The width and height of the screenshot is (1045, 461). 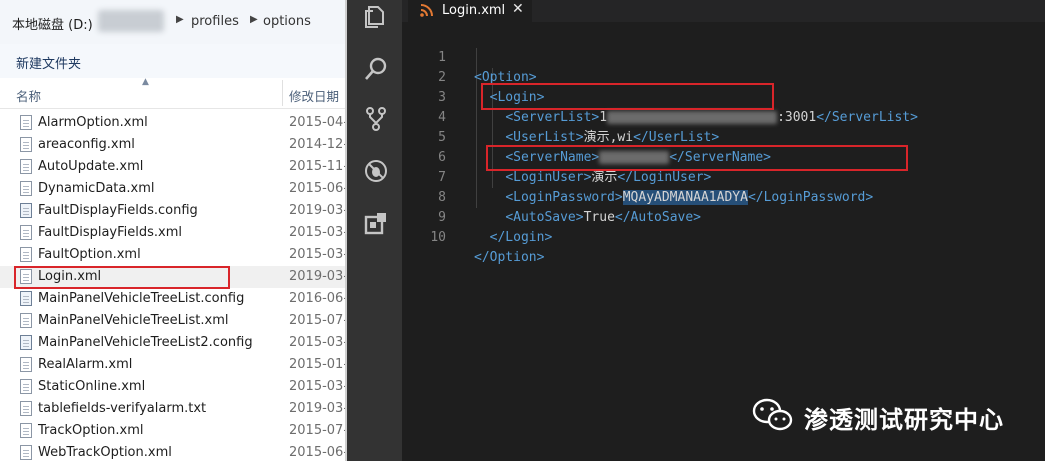 I want to click on file-name: MainPanelVehicleTreeList.xml, so click(x=133, y=320).